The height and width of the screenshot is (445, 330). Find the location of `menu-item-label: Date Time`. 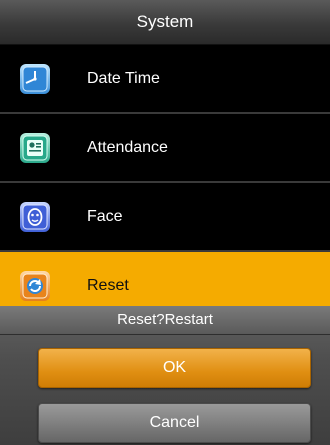

menu-item-label: Date Time is located at coordinates (123, 78).